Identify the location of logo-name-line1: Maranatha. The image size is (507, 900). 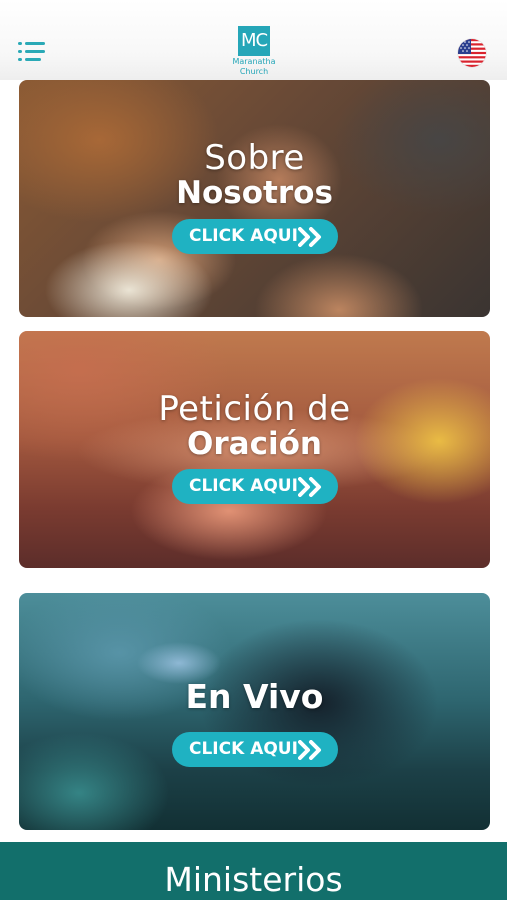
(254, 61).